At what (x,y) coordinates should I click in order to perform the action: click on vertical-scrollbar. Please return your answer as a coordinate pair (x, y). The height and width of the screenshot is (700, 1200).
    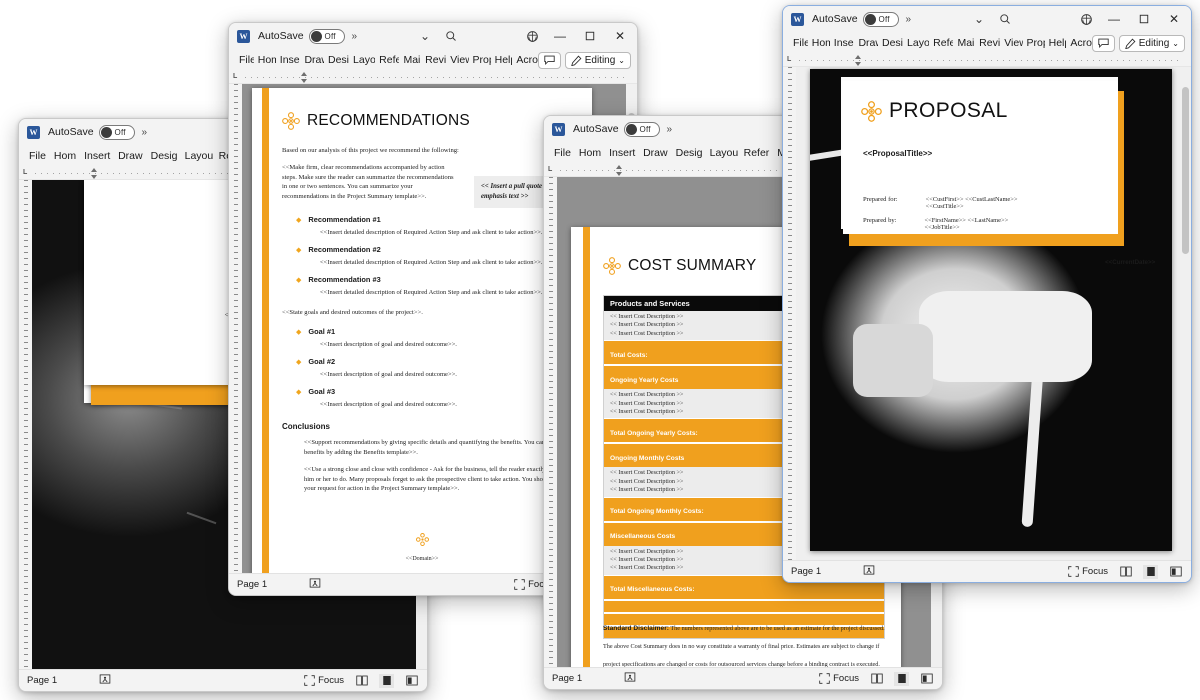
    Looking at the image, I should click on (1185, 313).